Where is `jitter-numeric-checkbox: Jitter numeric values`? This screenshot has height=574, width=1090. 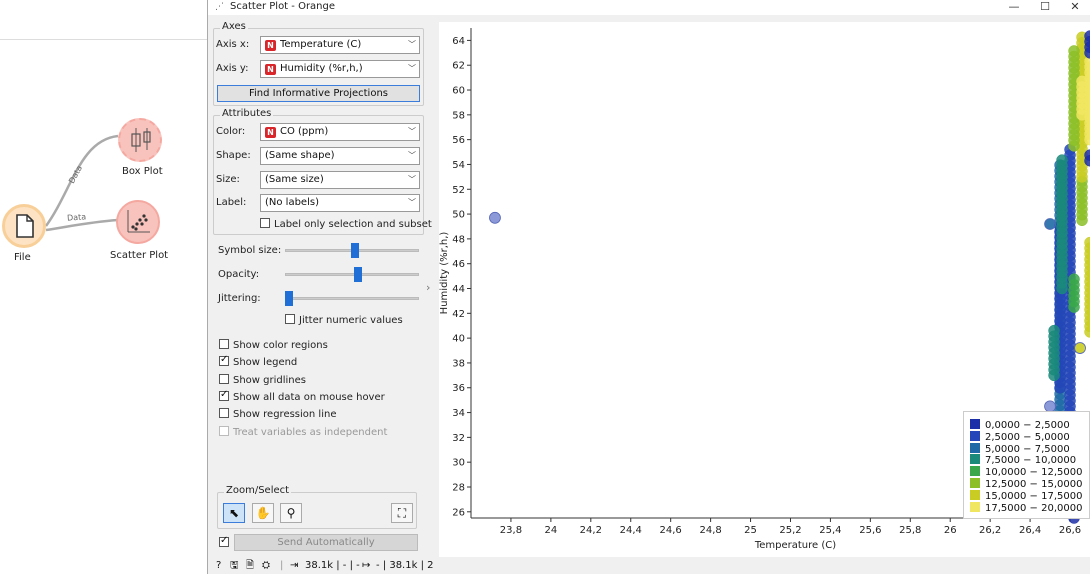 jitter-numeric-checkbox: Jitter numeric values is located at coordinates (344, 320).